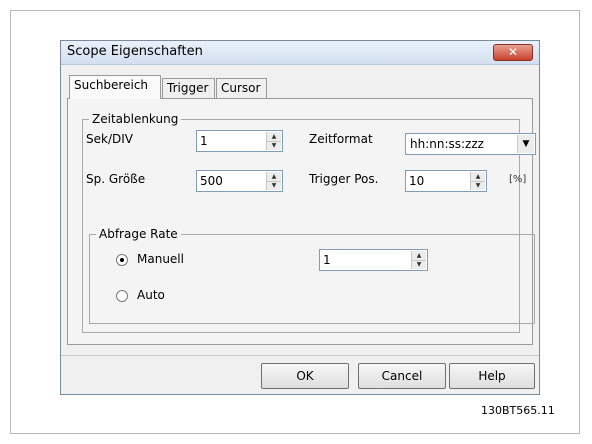 This screenshot has height=444, width=592. I want to click on tab-suchbereich: Suchbereich, so click(115, 87).